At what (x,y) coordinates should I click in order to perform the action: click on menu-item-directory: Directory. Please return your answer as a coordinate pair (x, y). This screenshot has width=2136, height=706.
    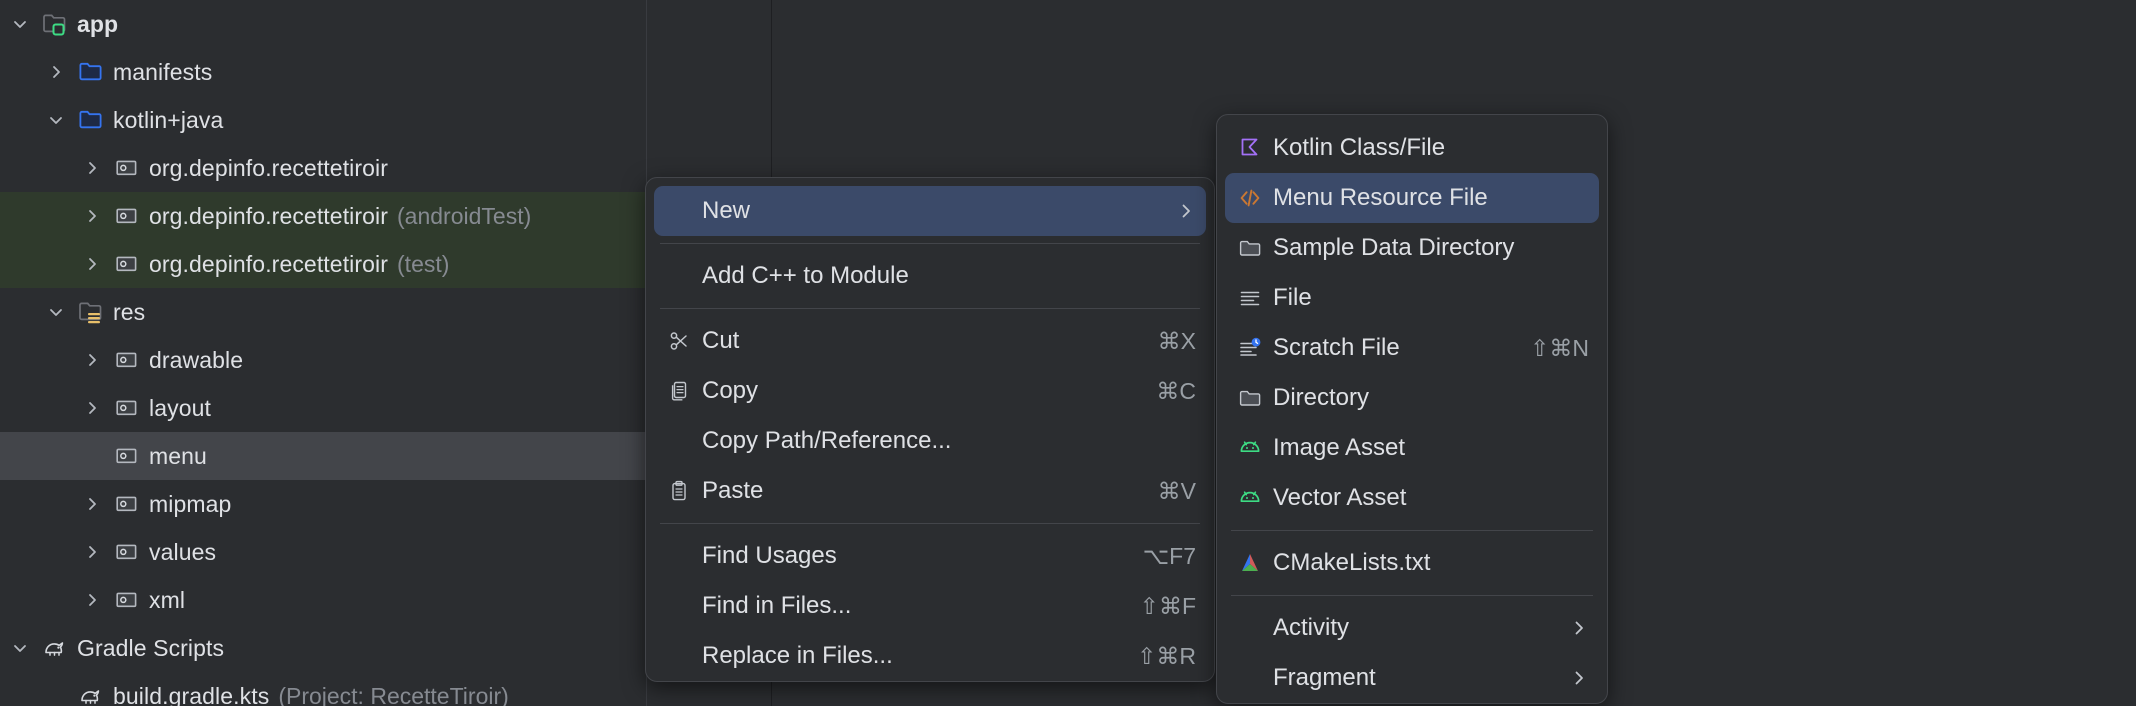
    Looking at the image, I should click on (1412, 398).